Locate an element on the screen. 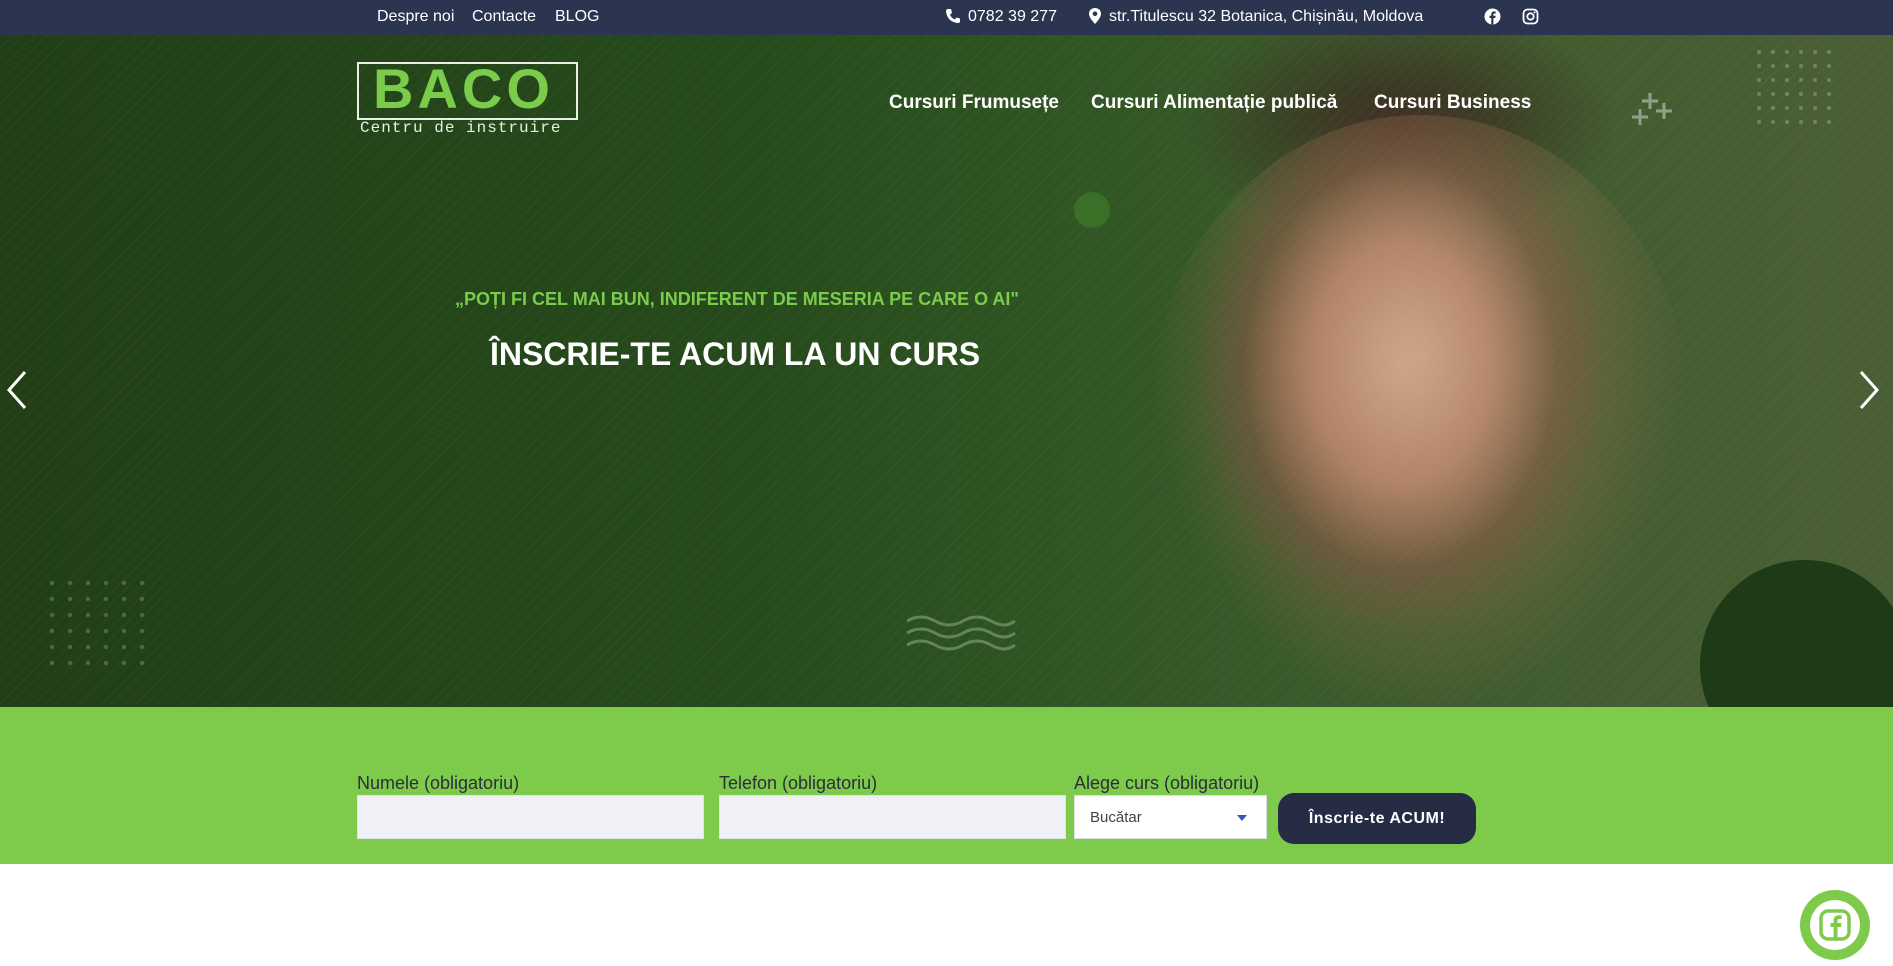 The width and height of the screenshot is (1893, 966). course-select-value: Bucătar is located at coordinates (1116, 817).